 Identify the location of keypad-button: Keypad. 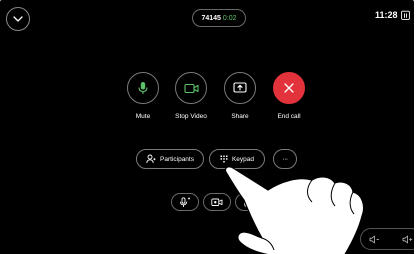
(237, 159).